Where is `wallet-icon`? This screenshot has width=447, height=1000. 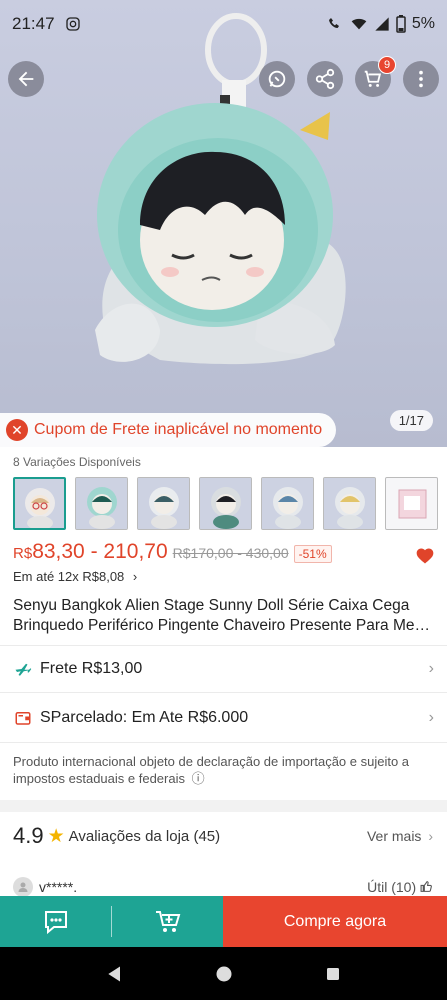
wallet-icon is located at coordinates (23, 718).